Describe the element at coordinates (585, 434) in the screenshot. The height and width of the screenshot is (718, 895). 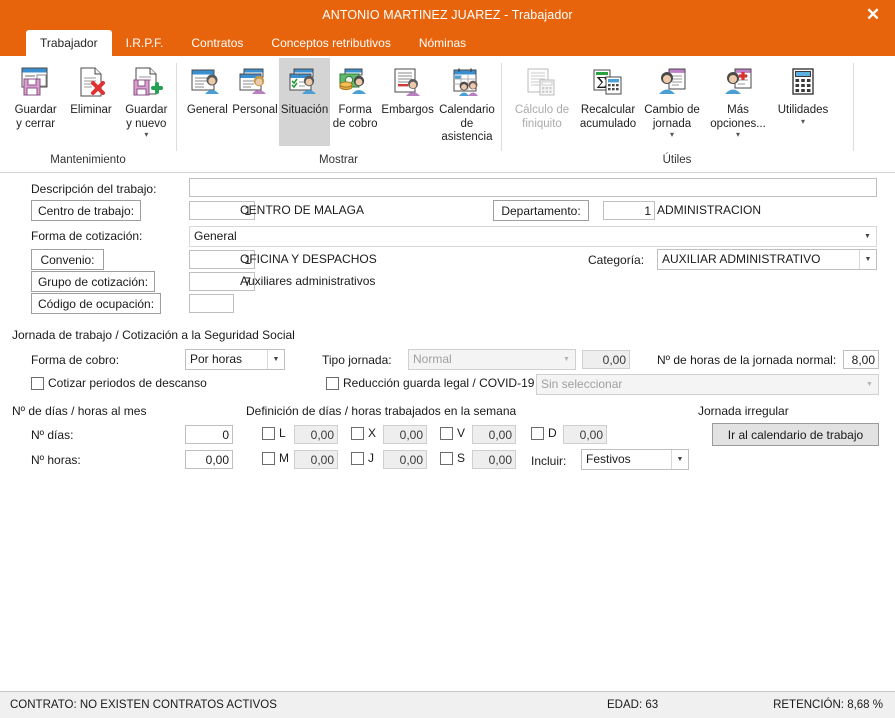
I see `week-day-value-D` at that location.